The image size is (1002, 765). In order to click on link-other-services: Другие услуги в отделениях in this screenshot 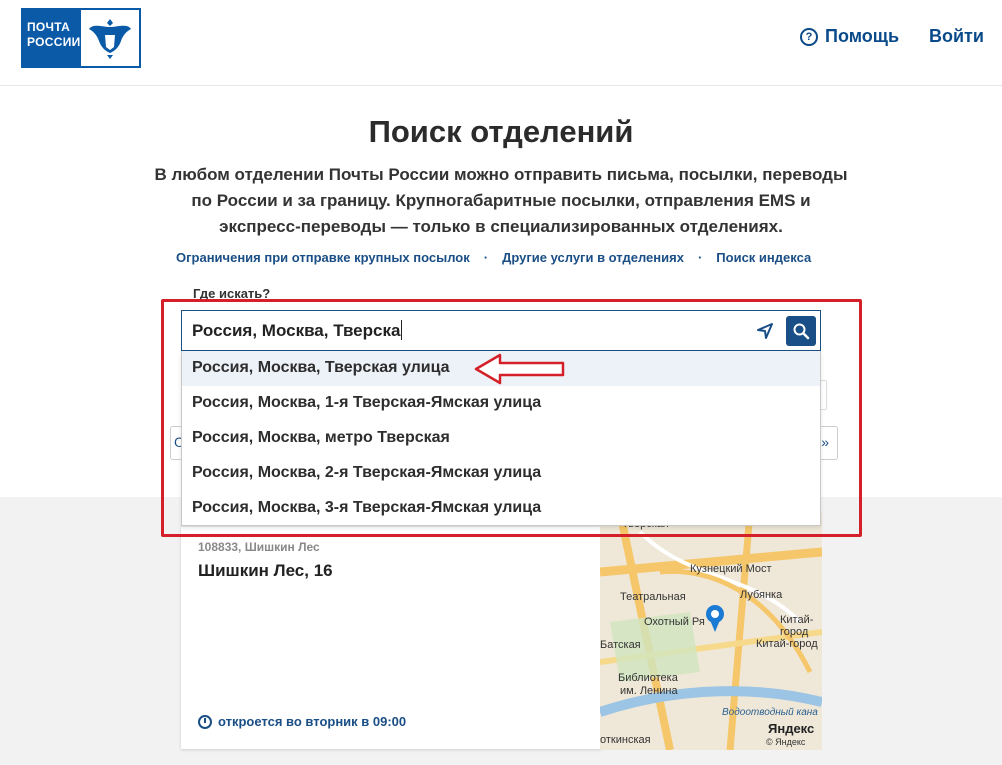, I will do `click(593, 257)`.